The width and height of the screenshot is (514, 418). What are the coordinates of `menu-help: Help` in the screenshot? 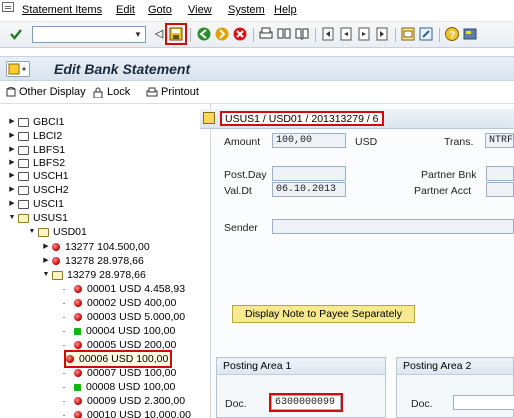 It's located at (285, 10).